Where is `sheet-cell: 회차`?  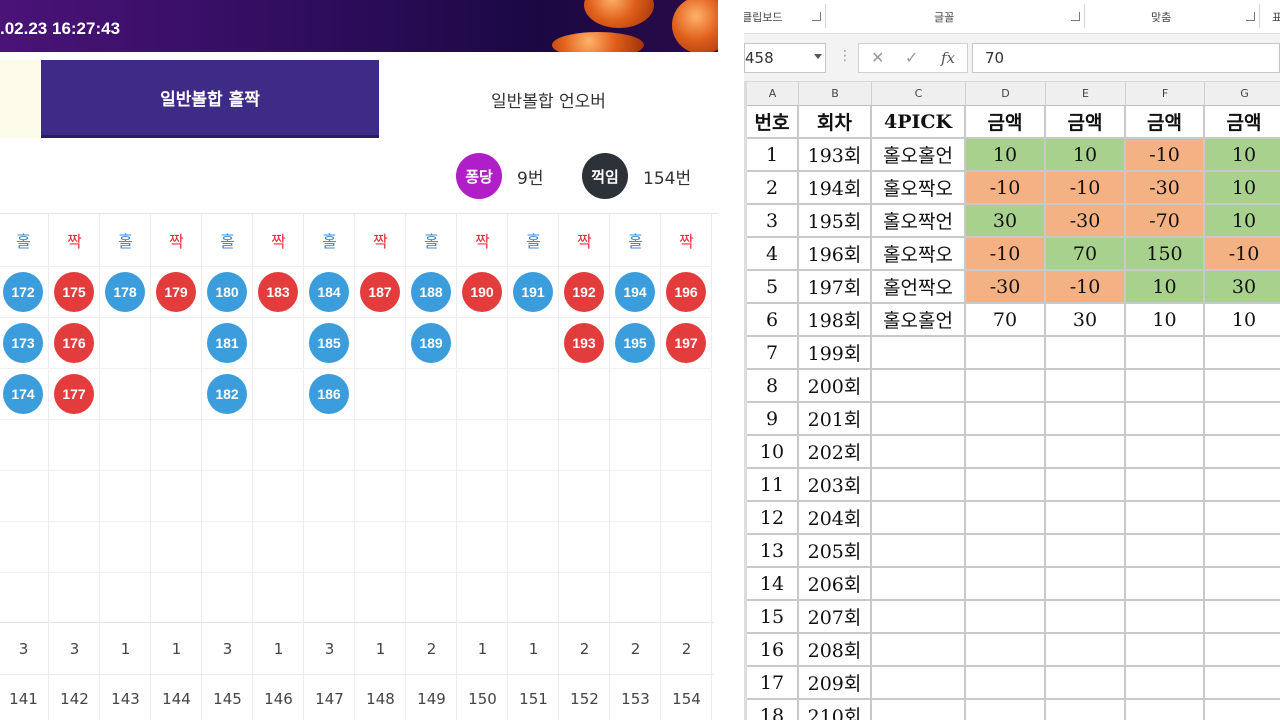 sheet-cell: 회차 is located at coordinates (835, 122).